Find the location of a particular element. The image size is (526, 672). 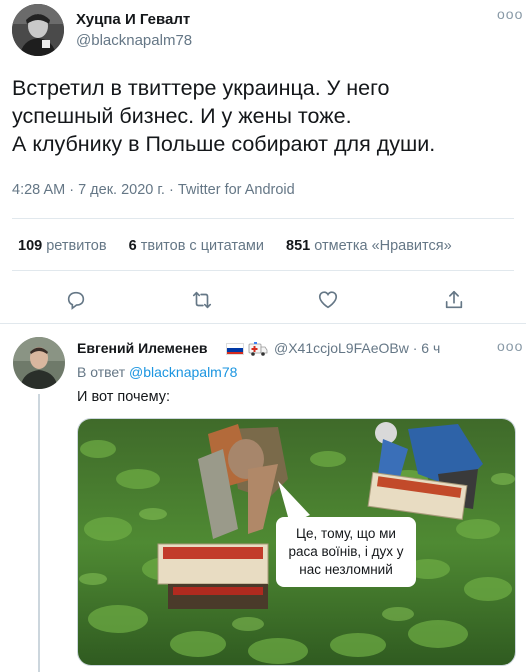

ambulance-icon is located at coordinates (258, 349).